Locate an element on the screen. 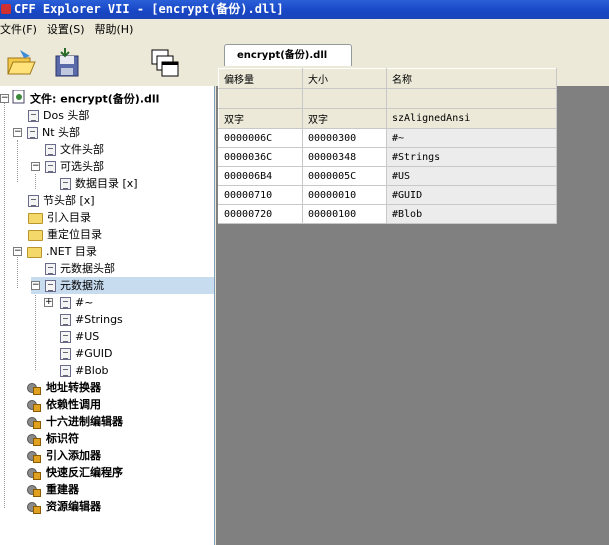 Image resolution: width=609 pixels, height=545 pixels. tool-item: 引入添加器 is located at coordinates (63, 455).